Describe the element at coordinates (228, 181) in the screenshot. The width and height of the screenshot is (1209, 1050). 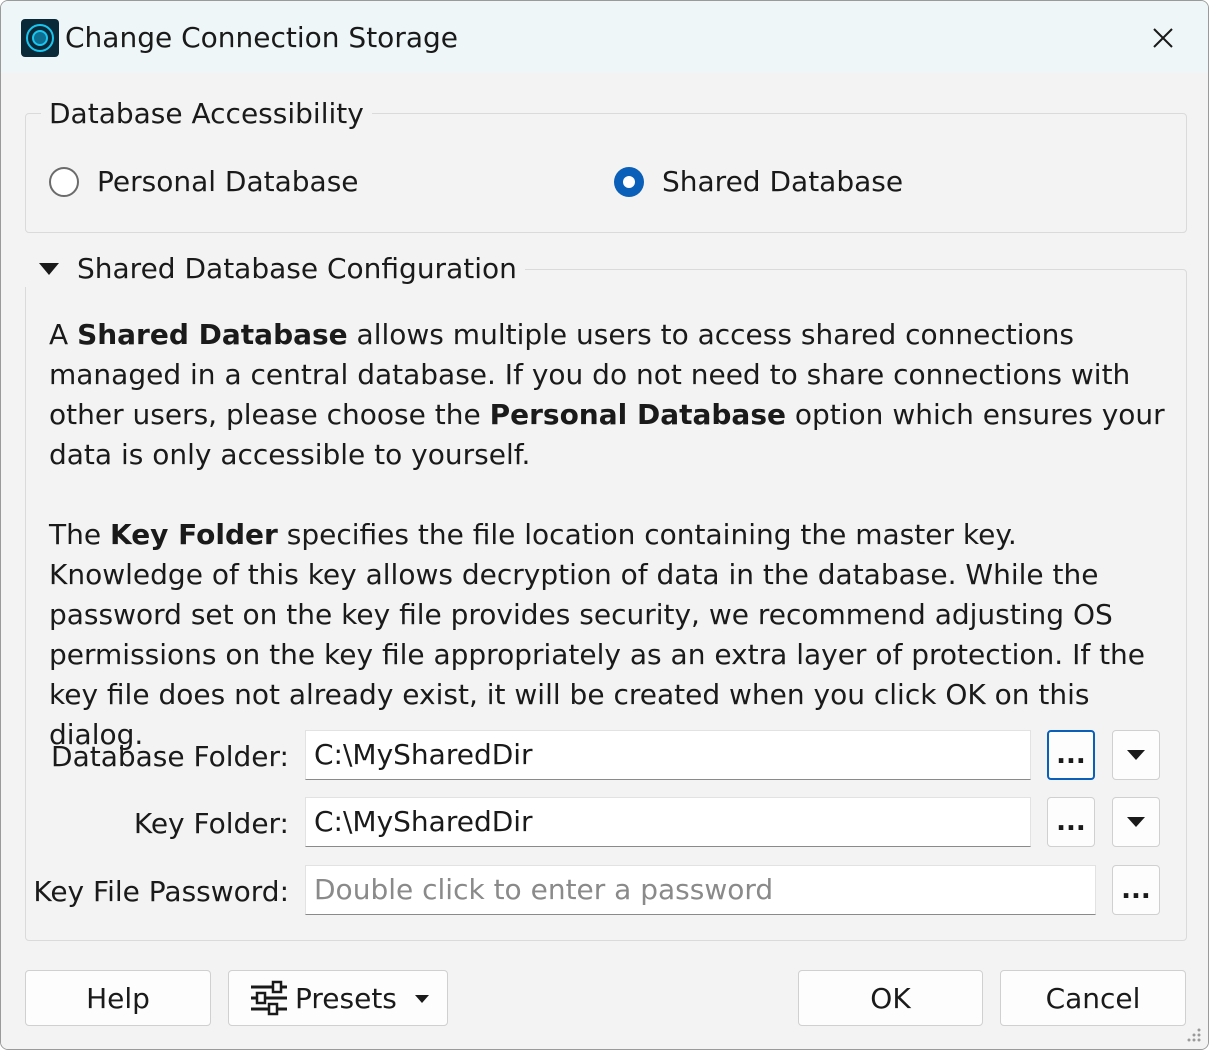
I see `personal-database-label: Personal Database` at that location.